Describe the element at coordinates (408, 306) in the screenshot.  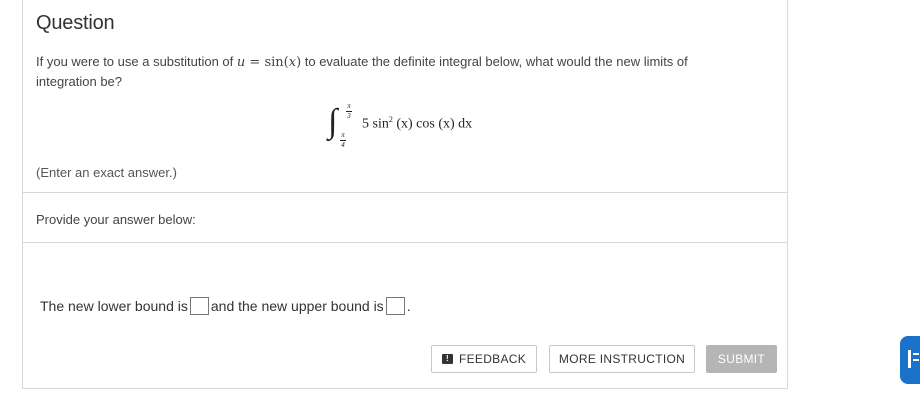
I see `sentence-period: .` at that location.